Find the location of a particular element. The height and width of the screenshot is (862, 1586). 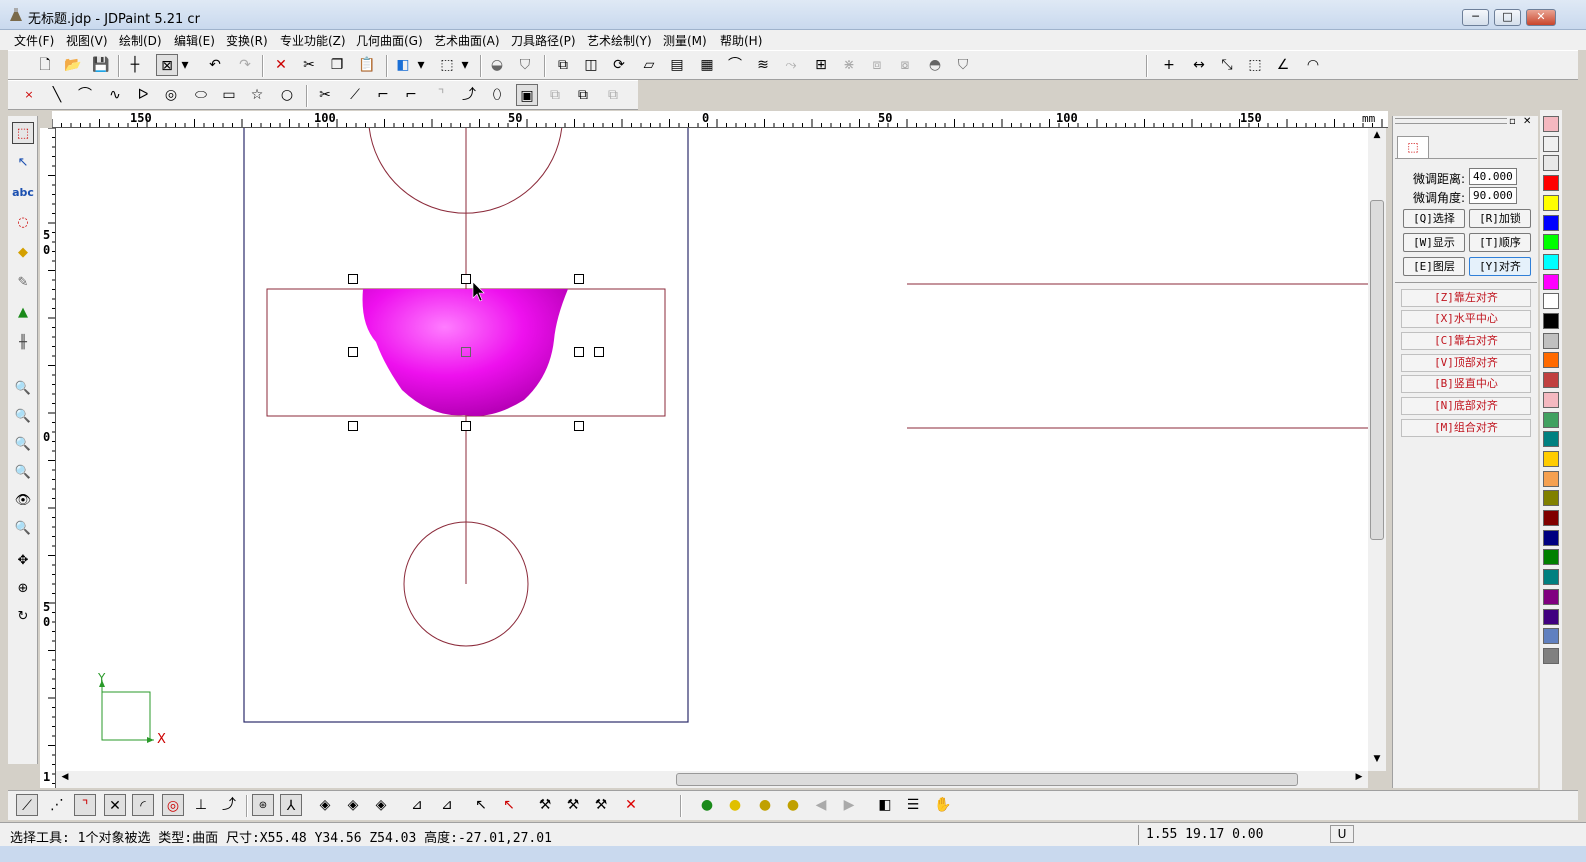

circle-icon: ◎ is located at coordinates (171, 95).